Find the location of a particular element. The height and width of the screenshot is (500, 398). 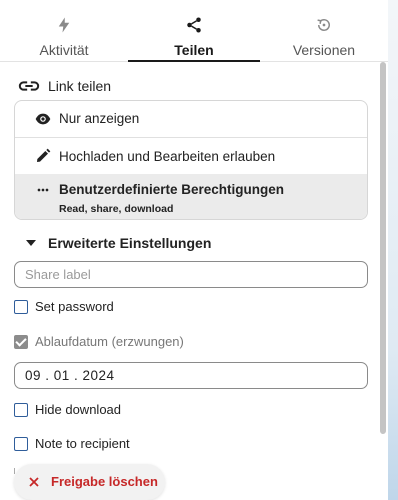

advanced-settings-label: Erweiterte Einstellungen is located at coordinates (130, 243).